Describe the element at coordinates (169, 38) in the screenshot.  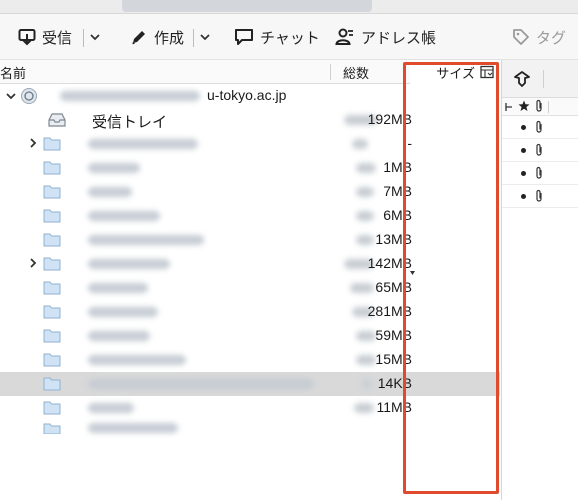
I see `write-label: 作成` at that location.